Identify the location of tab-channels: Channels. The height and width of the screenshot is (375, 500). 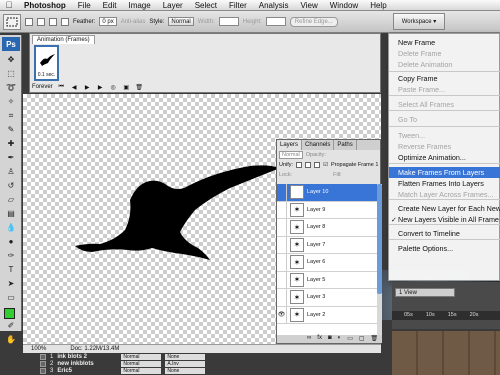
(318, 145).